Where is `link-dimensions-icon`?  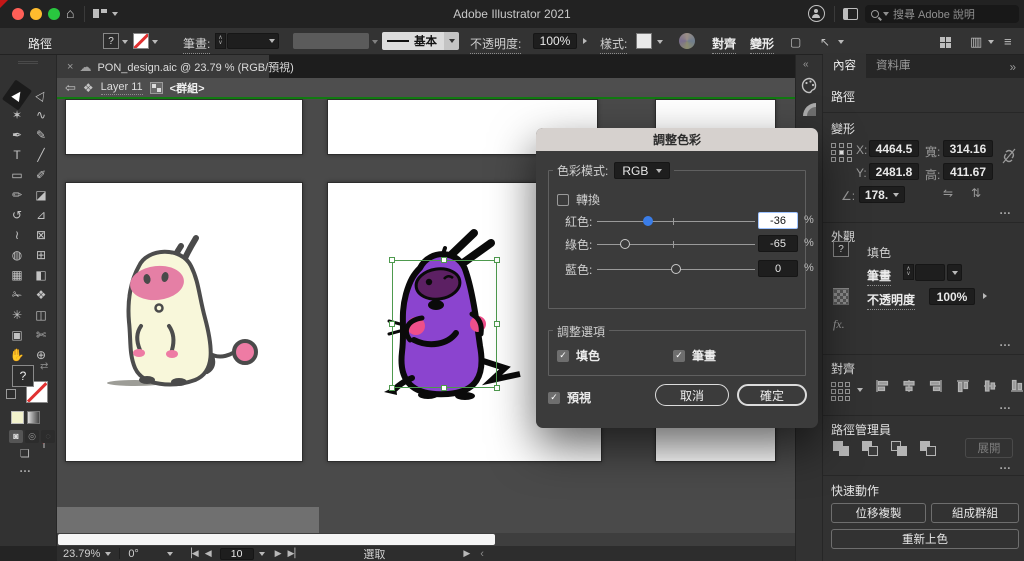 link-dimensions-icon is located at coordinates (1009, 156).